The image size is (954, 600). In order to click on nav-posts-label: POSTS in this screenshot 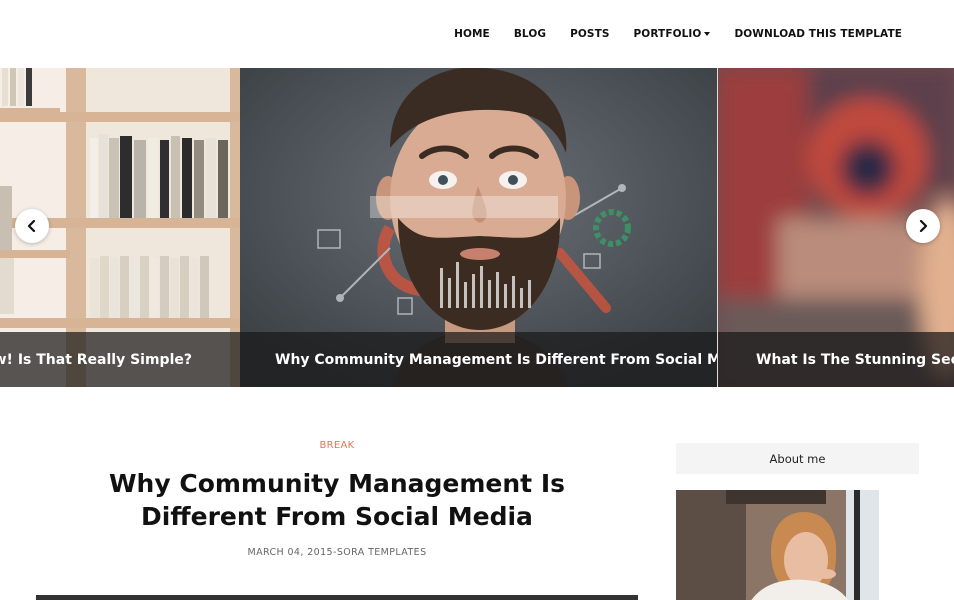, I will do `click(590, 34)`.